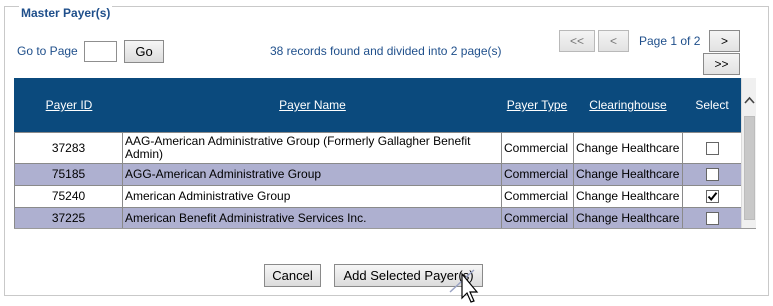 Image resolution: width=773 pixels, height=306 pixels. Describe the element at coordinates (537, 105) in the screenshot. I see `column-header-payer-type: Payer Type` at that location.